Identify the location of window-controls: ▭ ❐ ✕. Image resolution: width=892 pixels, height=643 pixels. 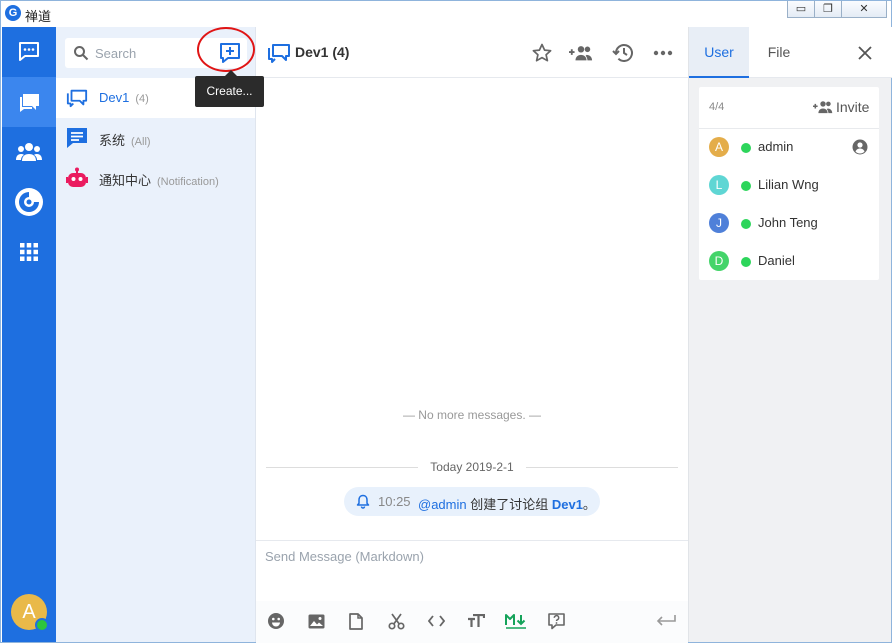
(837, 9).